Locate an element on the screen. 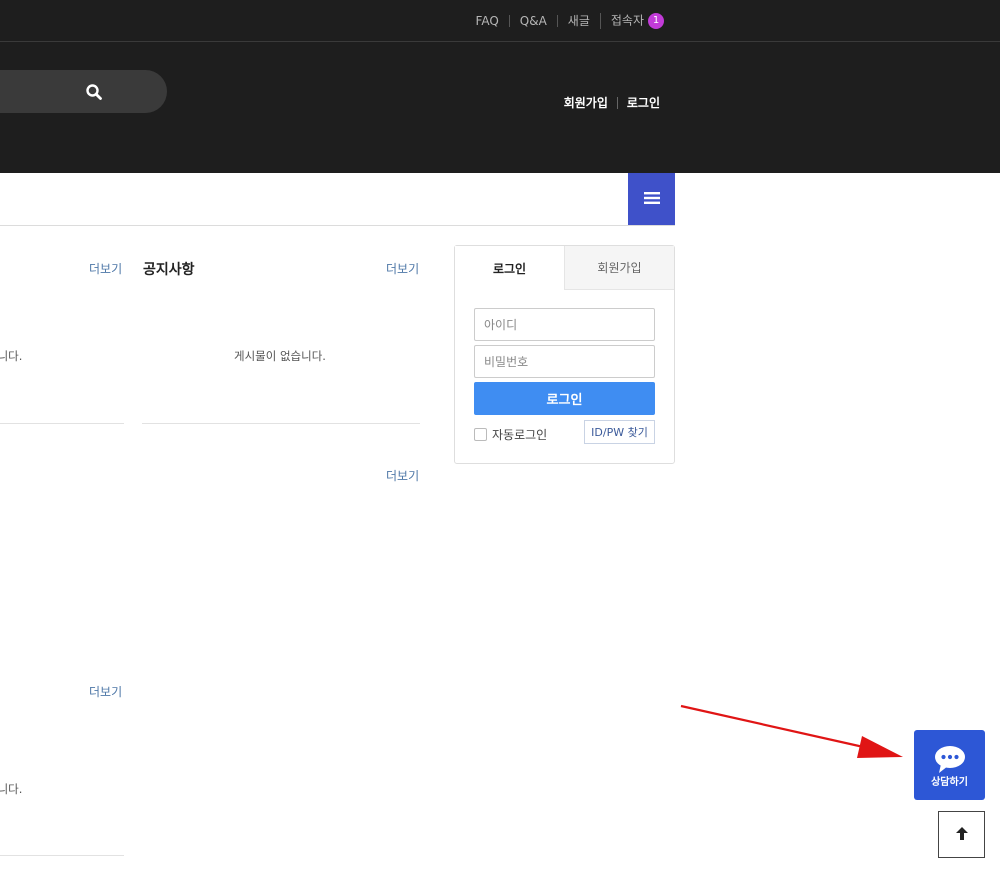 The image size is (1000, 873). annotation-arrow-icon is located at coordinates (791, 731).